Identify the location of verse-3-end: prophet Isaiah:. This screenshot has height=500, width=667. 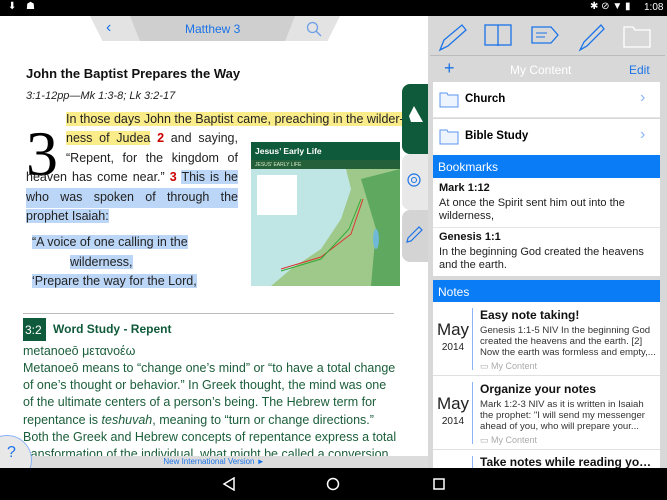
(67, 217).